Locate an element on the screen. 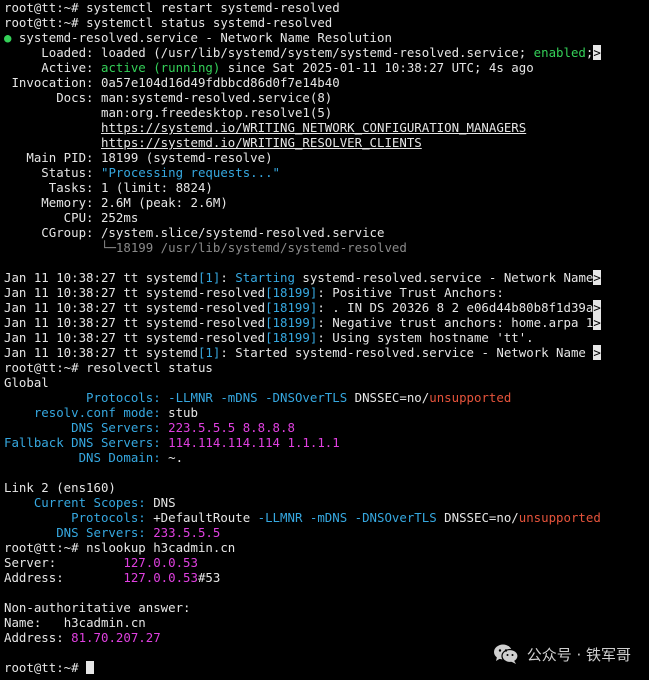 The height and width of the screenshot is (680, 649). link-dns-line: DNS Servers: 233.5.5.5 is located at coordinates (112, 532).